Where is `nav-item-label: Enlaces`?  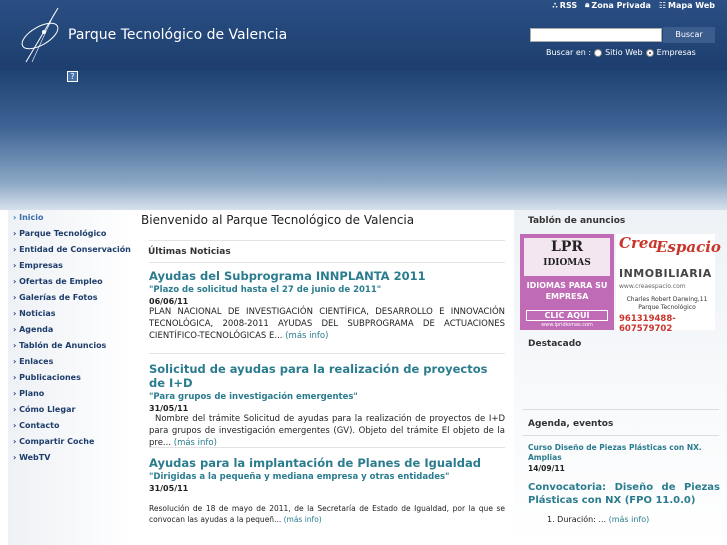 nav-item-label: Enlaces is located at coordinates (36, 361).